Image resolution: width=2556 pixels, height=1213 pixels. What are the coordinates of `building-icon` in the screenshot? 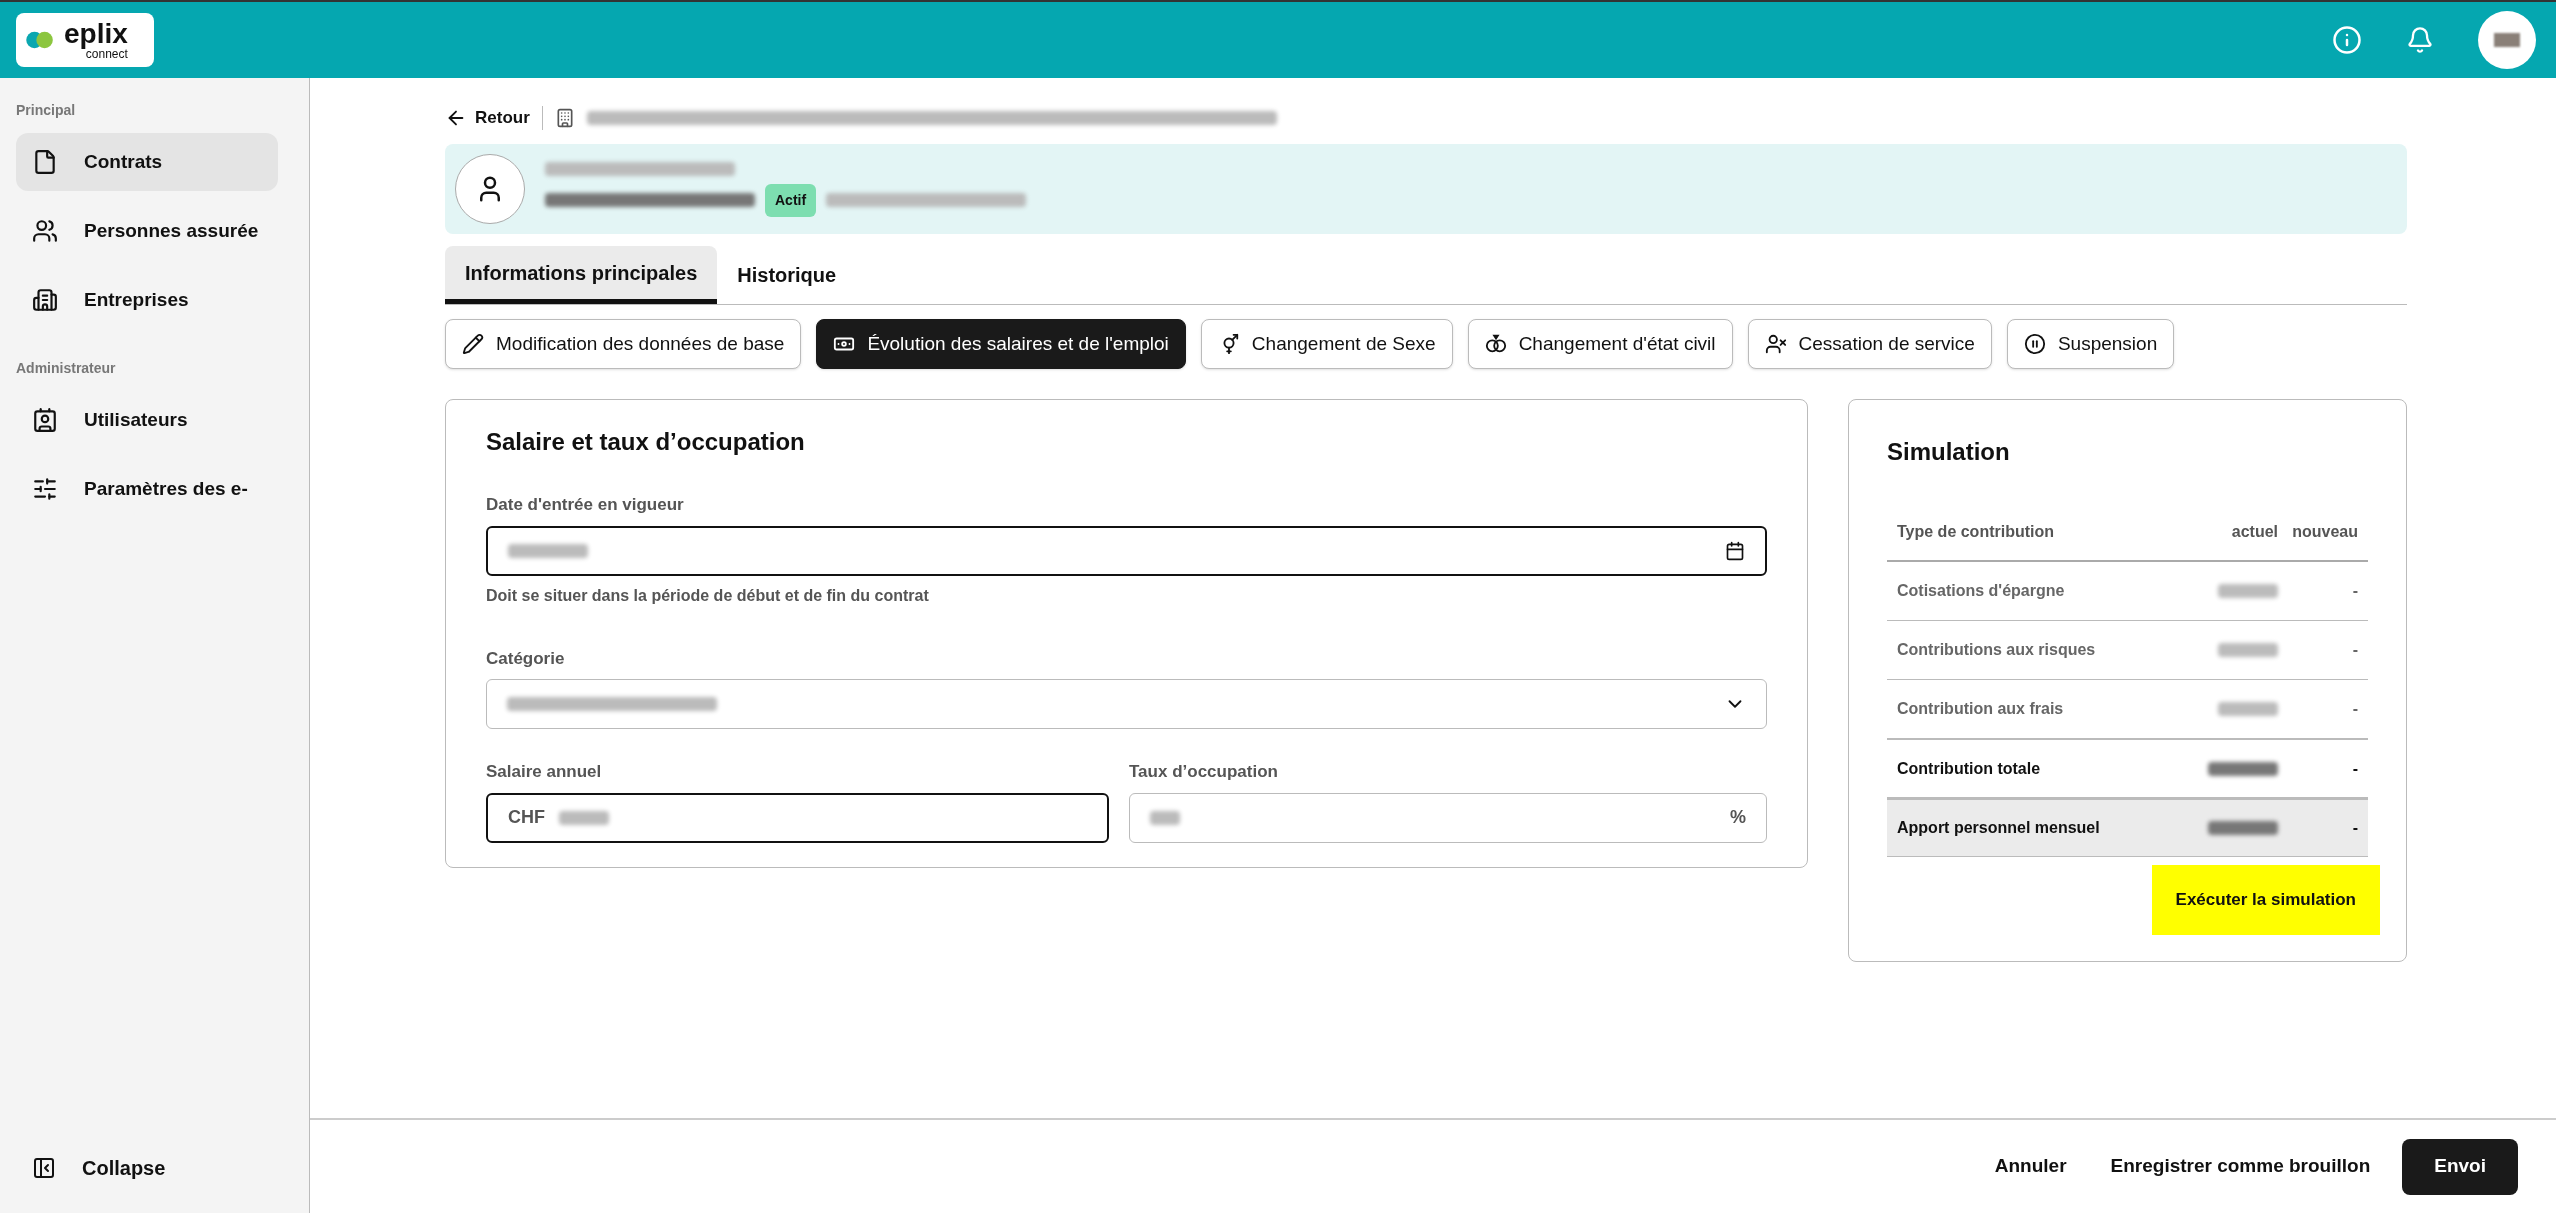 It's located at (45, 300).